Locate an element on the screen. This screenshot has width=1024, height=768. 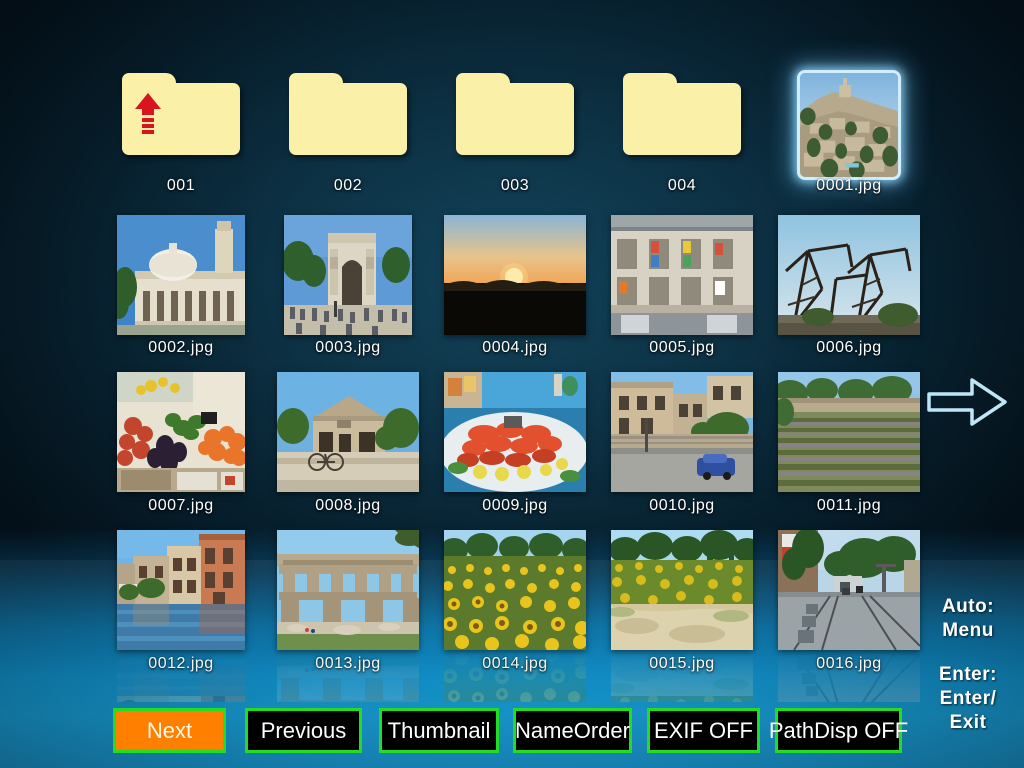
bottom-button: EXIF OFF is located at coordinates (703, 730).